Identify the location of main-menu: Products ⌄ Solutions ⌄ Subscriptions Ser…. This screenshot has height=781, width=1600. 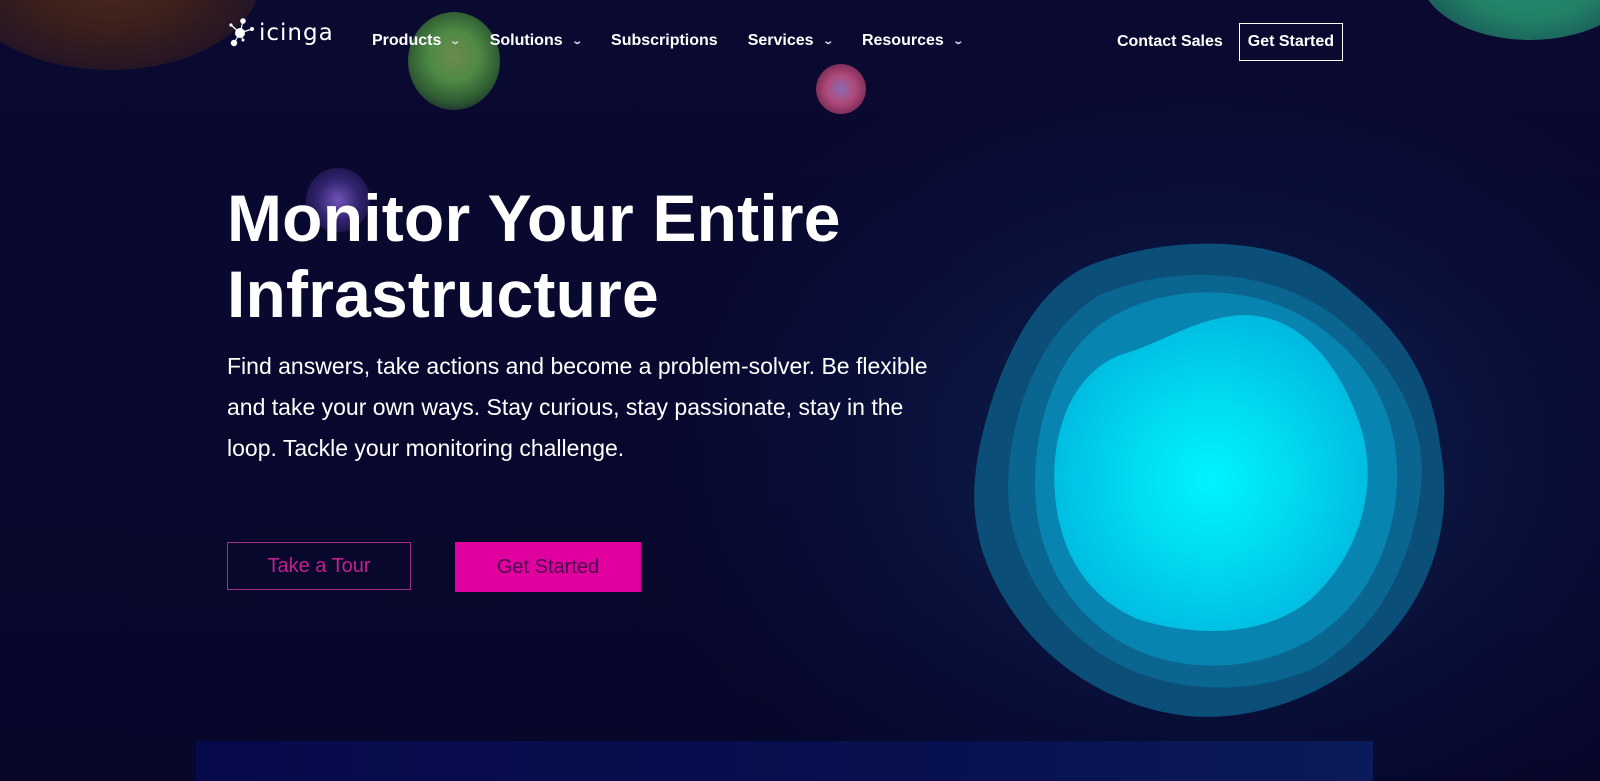
(682, 41).